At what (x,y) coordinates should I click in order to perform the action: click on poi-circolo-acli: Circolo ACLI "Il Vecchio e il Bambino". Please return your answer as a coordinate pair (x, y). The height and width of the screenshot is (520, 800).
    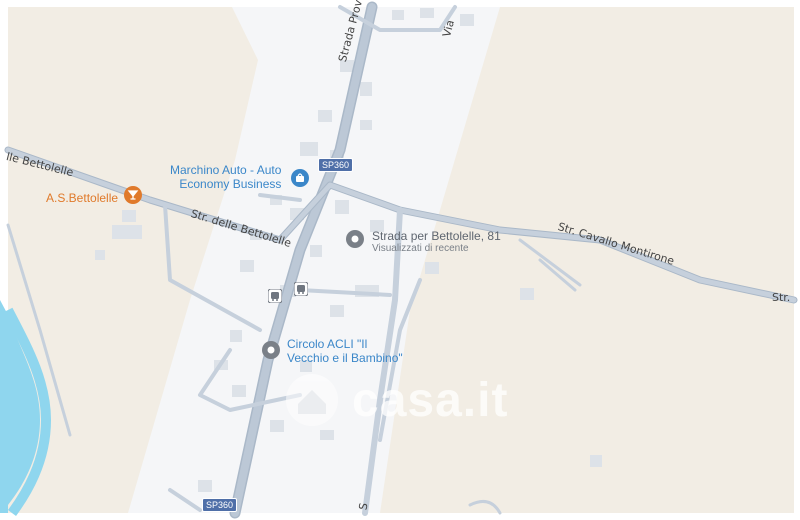
    Looking at the image, I should click on (345, 351).